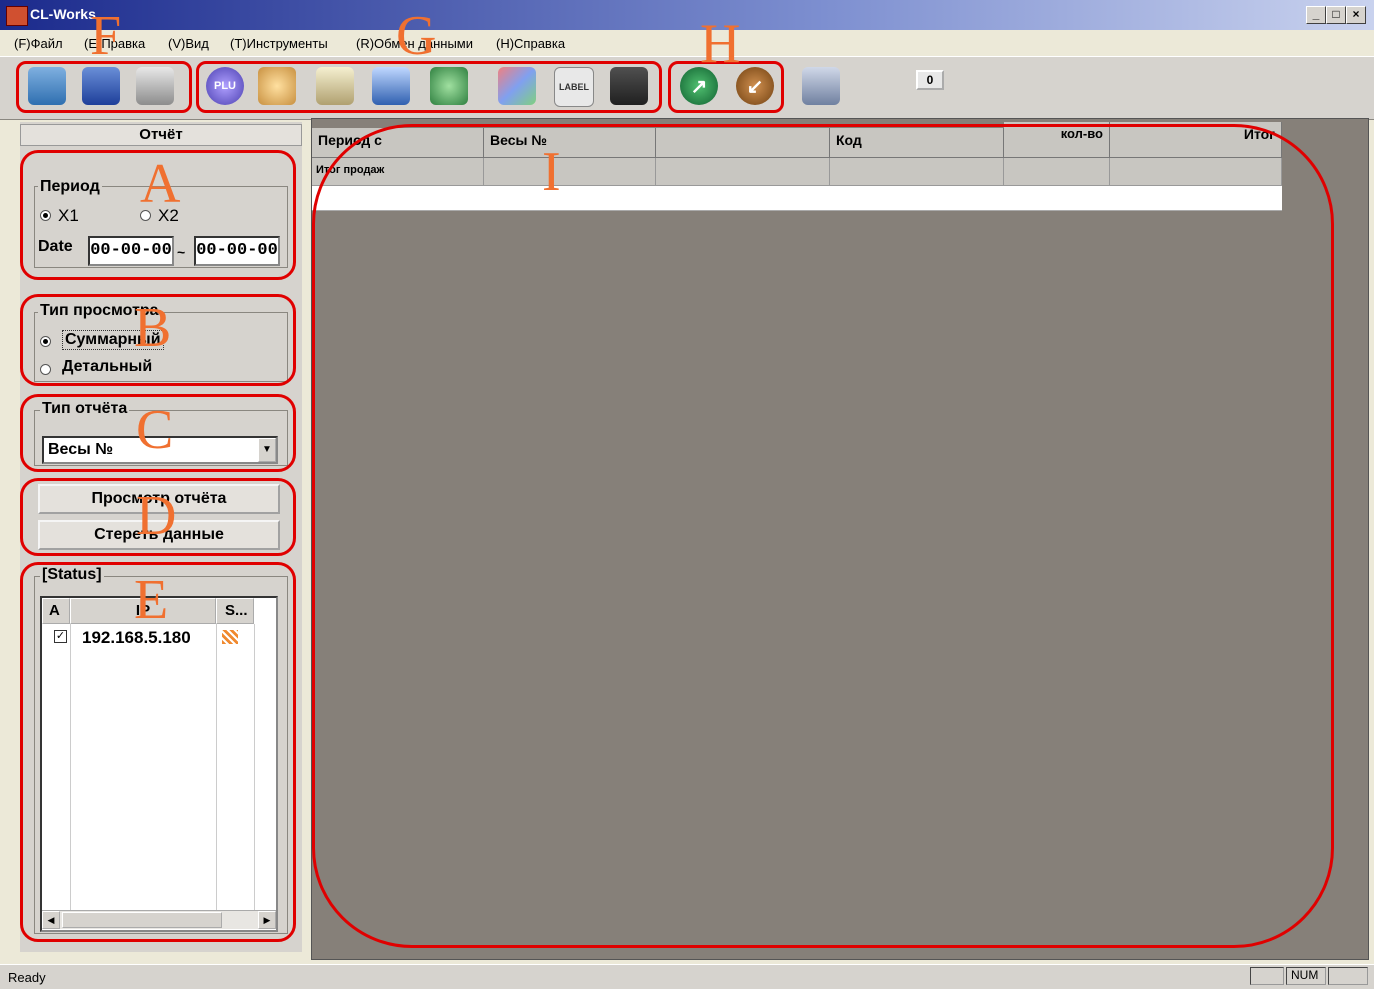 Image resolution: width=1374 pixels, height=989 pixels. Describe the element at coordinates (517, 86) in the screenshot. I see `palette-icon` at that location.